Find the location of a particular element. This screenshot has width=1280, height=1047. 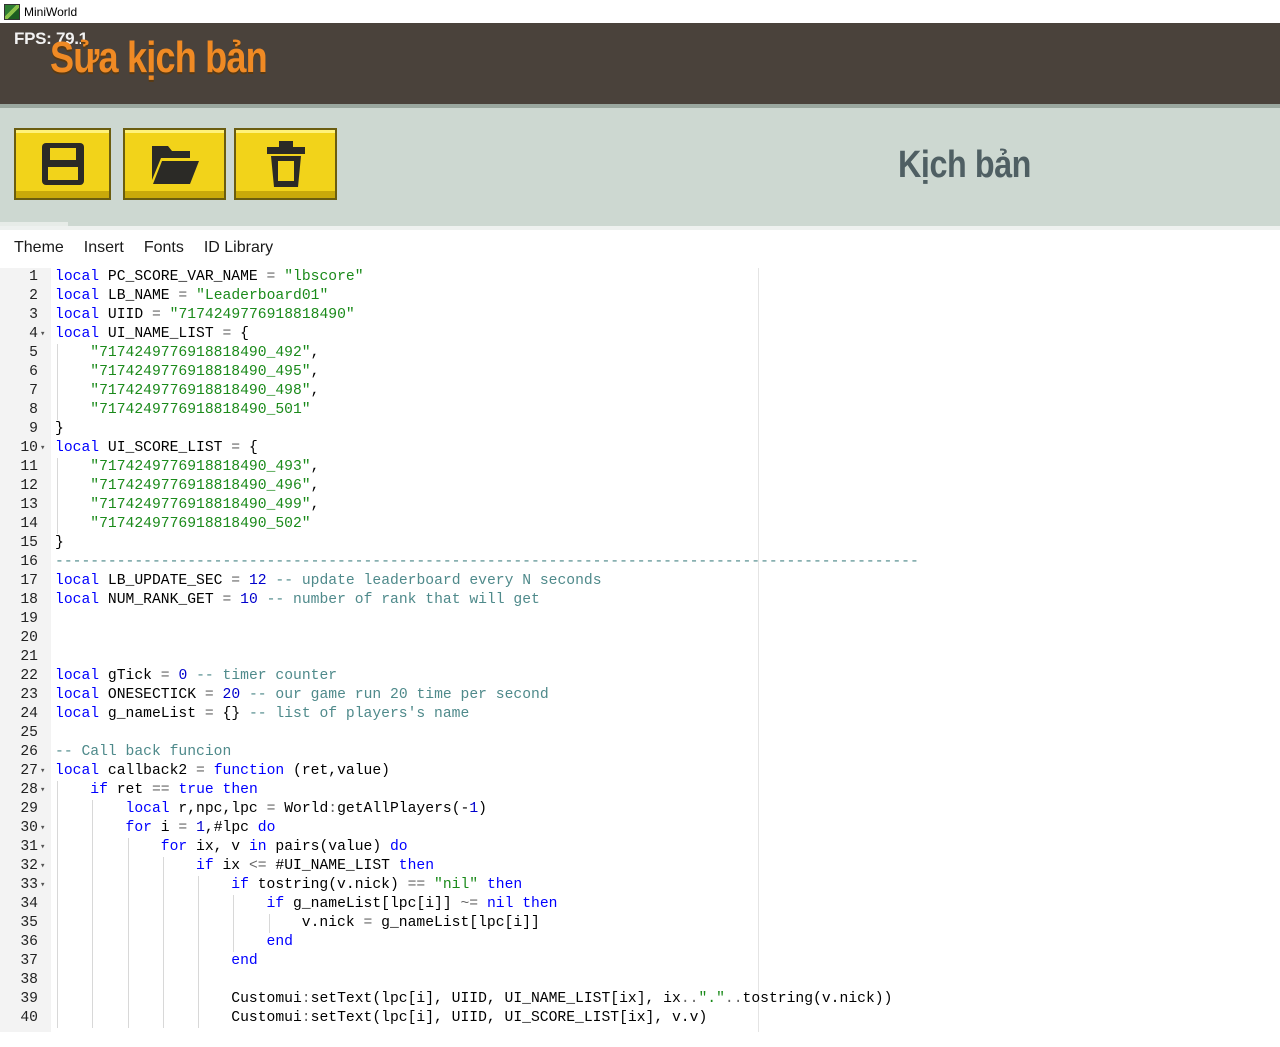

code-line: 22 local gTick = 0 -- timer counter is located at coordinates (640, 676).